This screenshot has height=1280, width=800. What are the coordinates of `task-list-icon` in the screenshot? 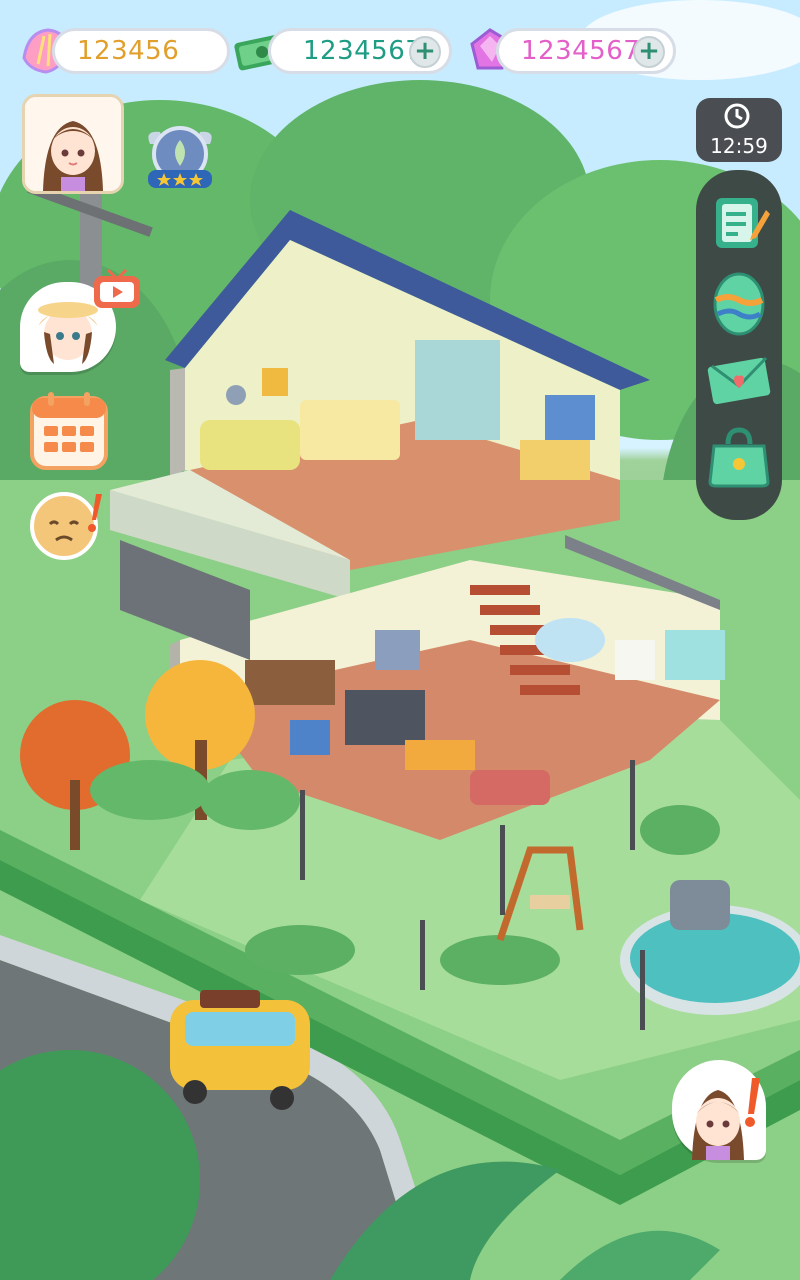 It's located at (739, 223).